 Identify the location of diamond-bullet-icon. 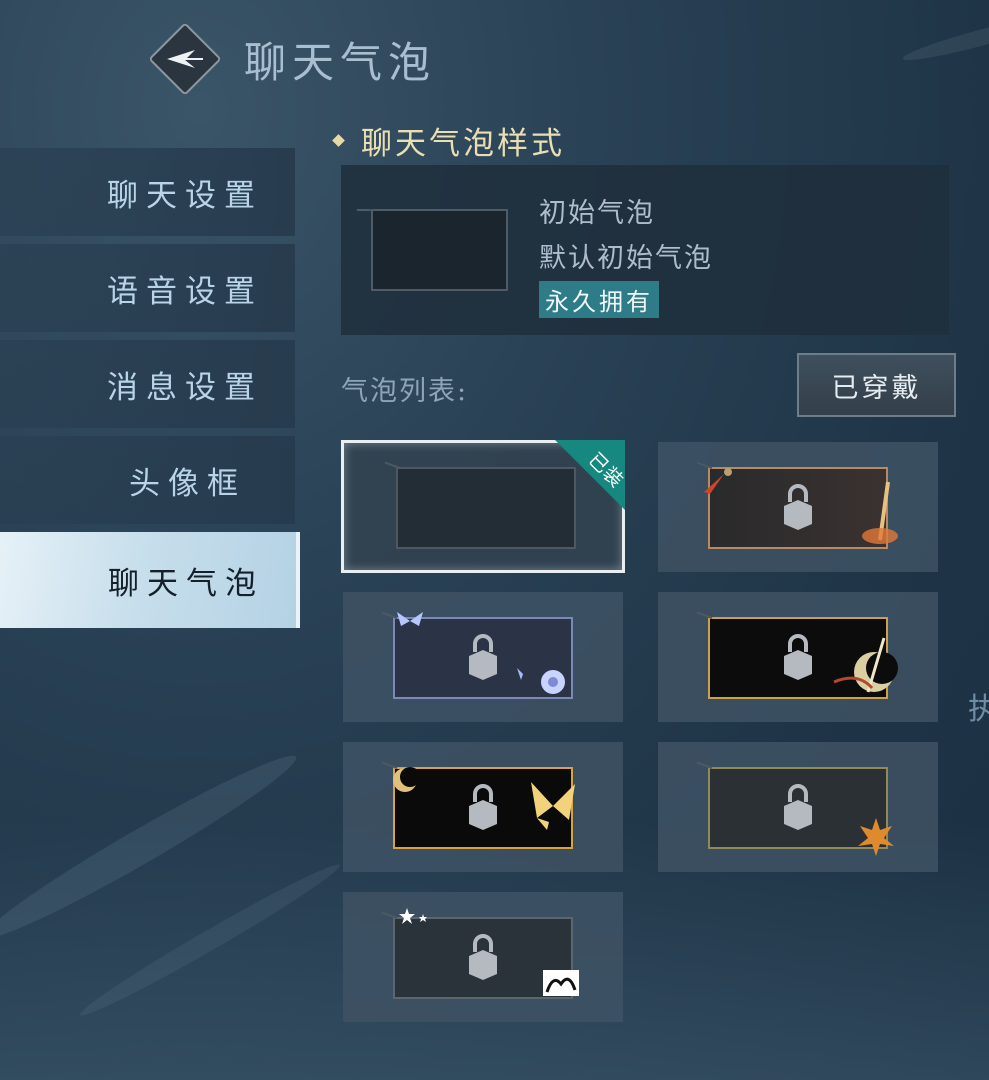
(338, 140).